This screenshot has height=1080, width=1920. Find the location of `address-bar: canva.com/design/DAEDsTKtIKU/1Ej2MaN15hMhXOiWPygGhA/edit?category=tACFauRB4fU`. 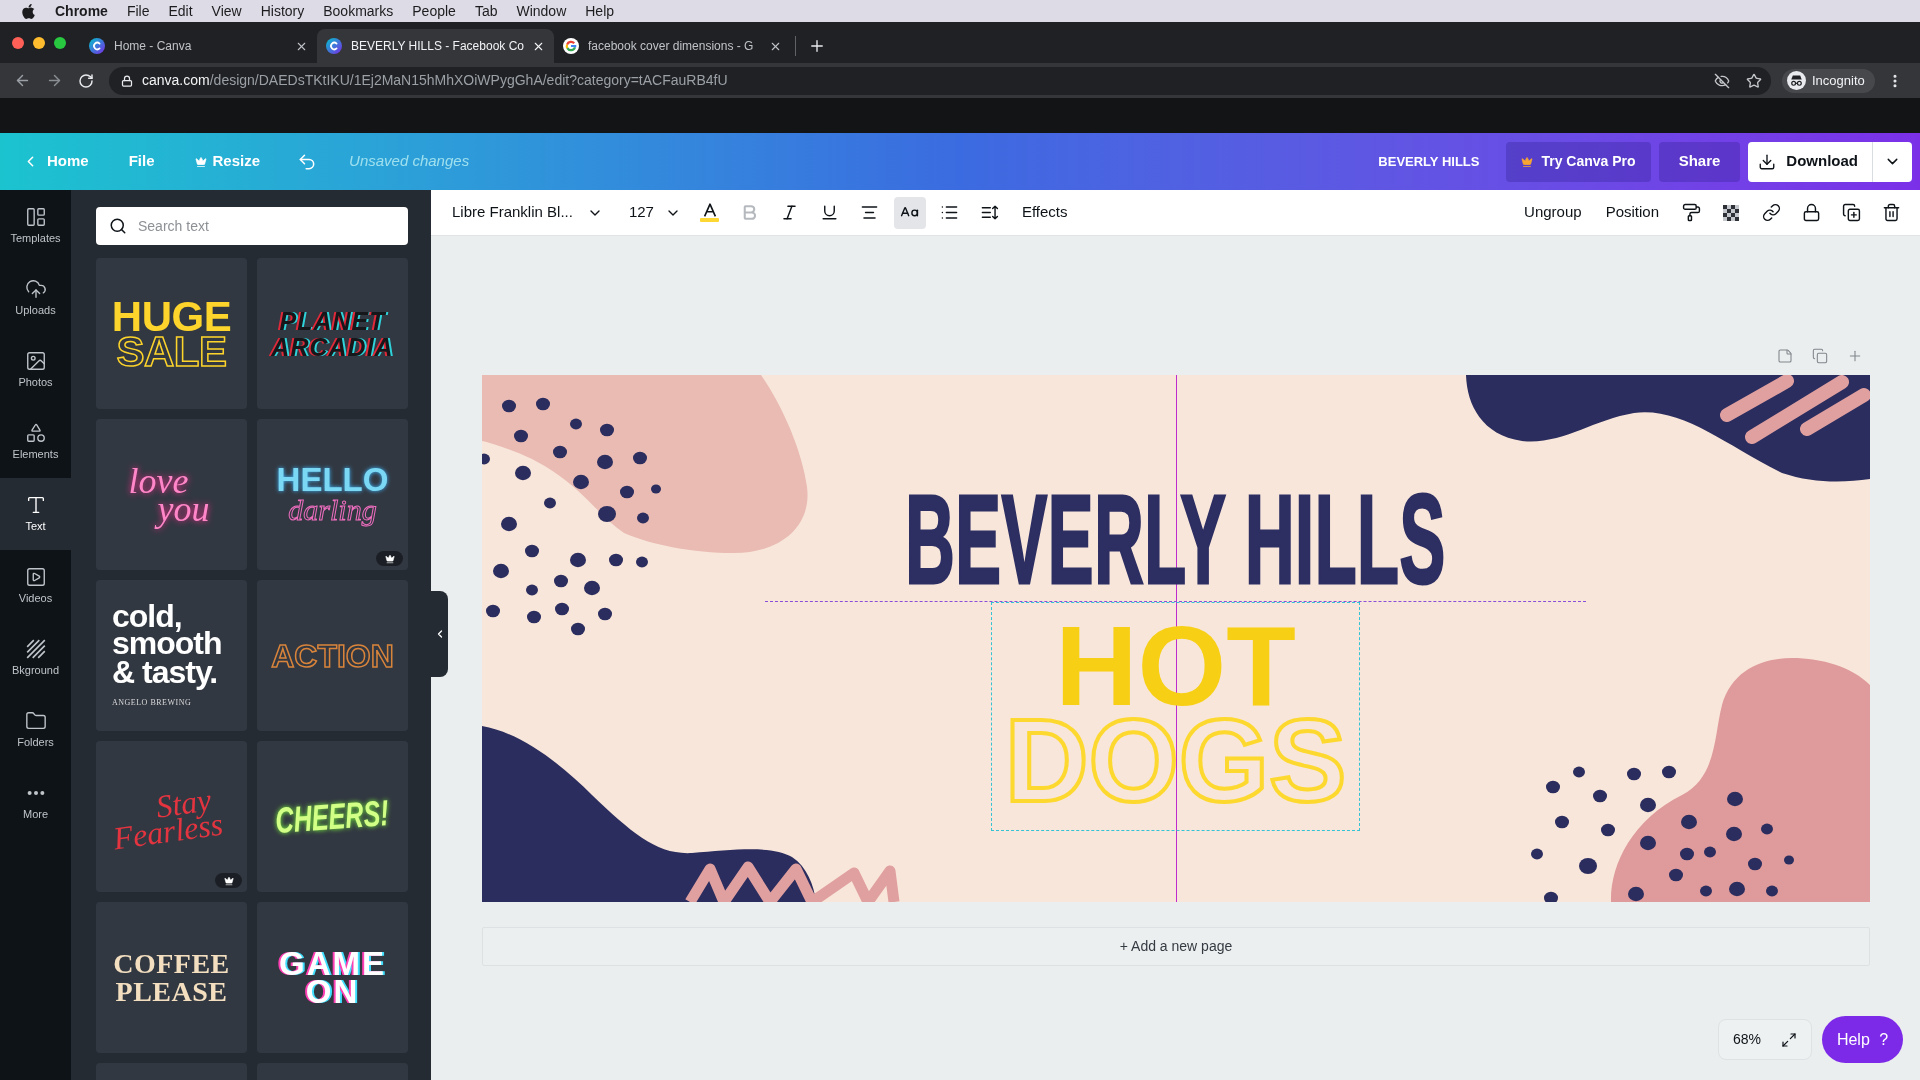

address-bar: canva.com/design/DAEDsTKtIKU/1Ej2MaN15hMhXOiWPygGhA/edit?category=tACFauRB4fU is located at coordinates (940, 80).